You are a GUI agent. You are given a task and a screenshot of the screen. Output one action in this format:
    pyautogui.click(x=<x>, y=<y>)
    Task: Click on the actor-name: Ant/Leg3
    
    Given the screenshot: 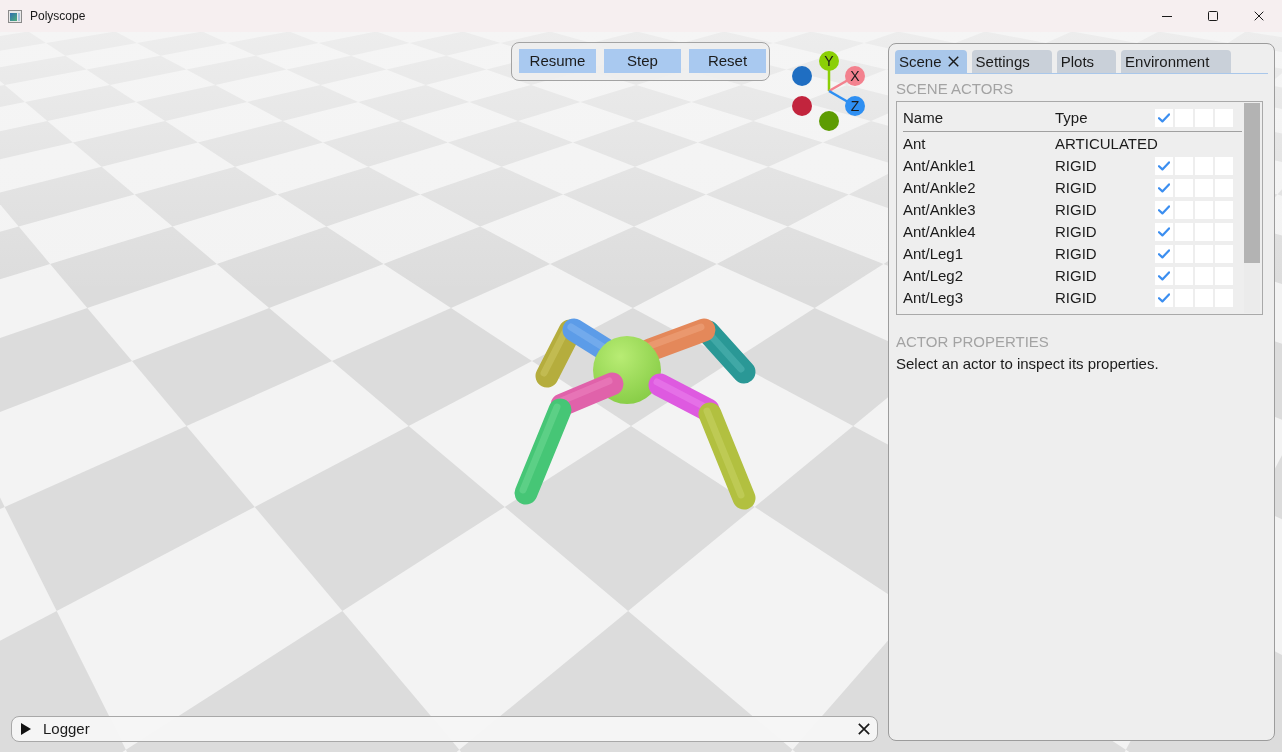 What is the action you would take?
    pyautogui.click(x=979, y=298)
    